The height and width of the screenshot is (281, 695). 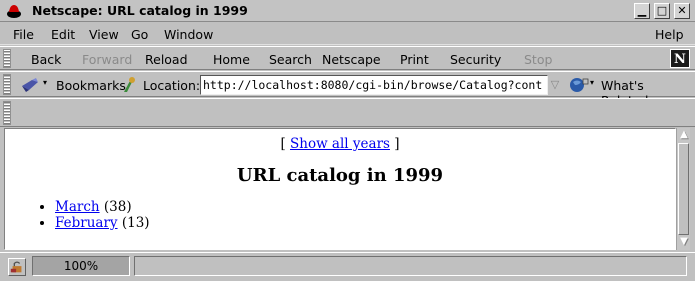 I want to click on month-count: (13), so click(x=135, y=223).